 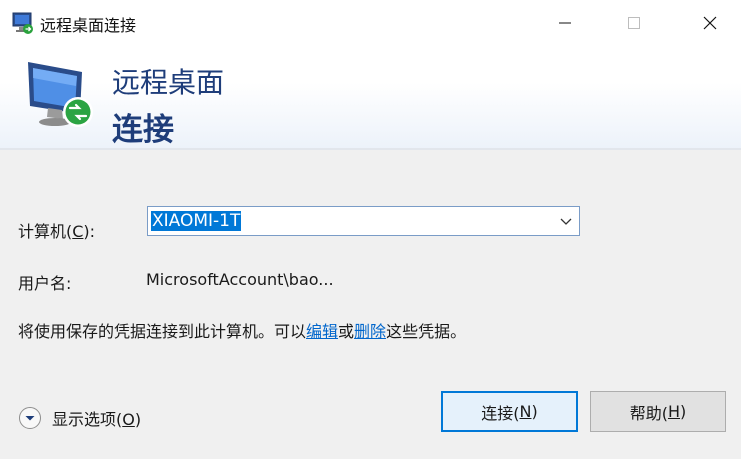 What do you see at coordinates (88, 25) in the screenshot?
I see `window-title: 远程桌面连接` at bounding box center [88, 25].